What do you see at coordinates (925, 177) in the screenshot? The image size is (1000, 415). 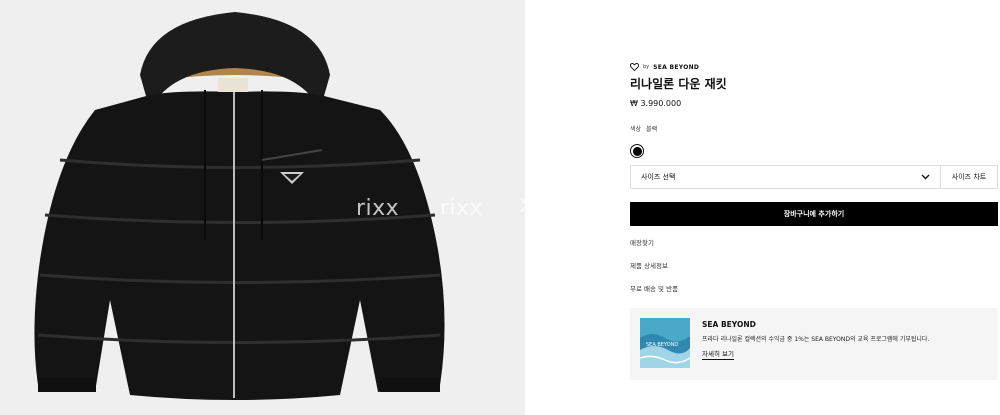 I see `chevron-down-icon` at bounding box center [925, 177].